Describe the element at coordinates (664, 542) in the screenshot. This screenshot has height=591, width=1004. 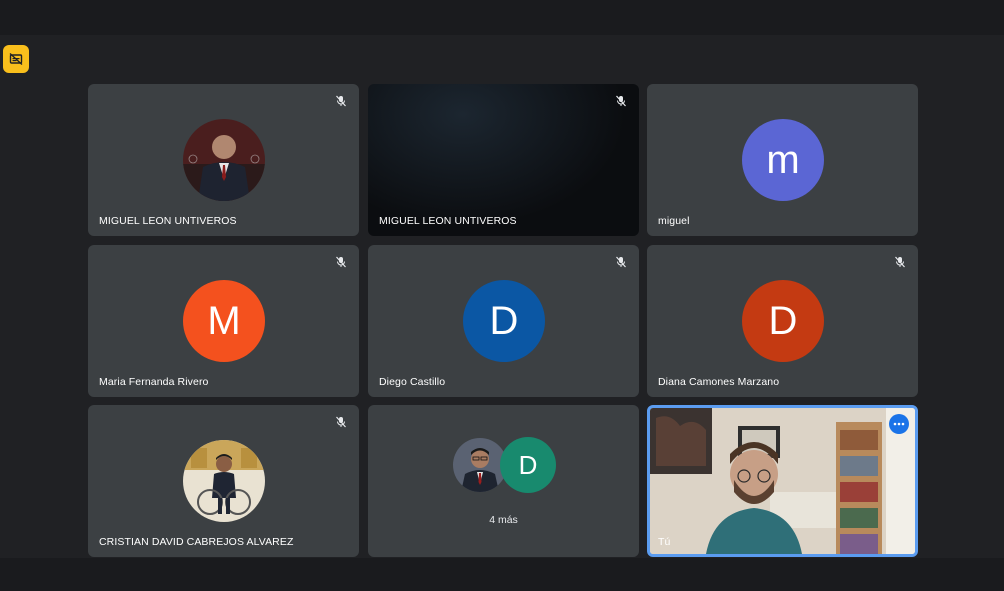
I see `participant-name: Tú` at that location.